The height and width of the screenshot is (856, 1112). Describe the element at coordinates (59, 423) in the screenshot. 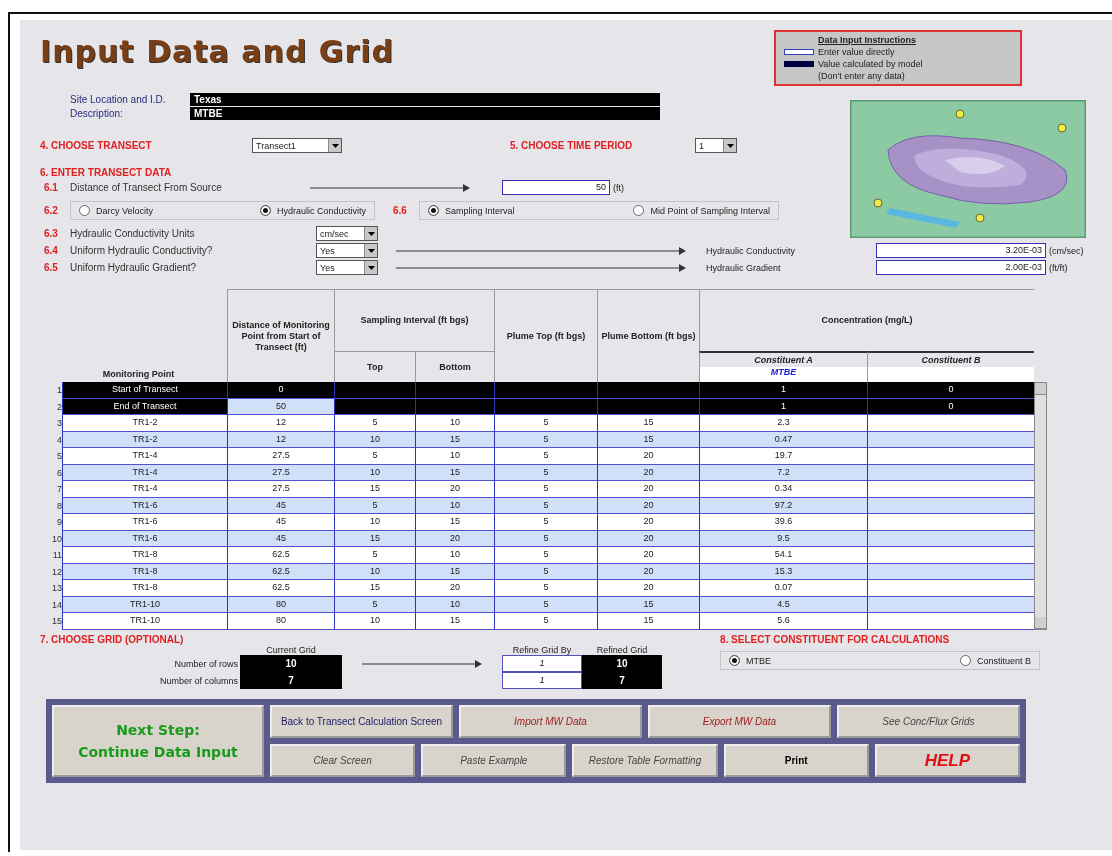

I see `row-number: 3` at that location.